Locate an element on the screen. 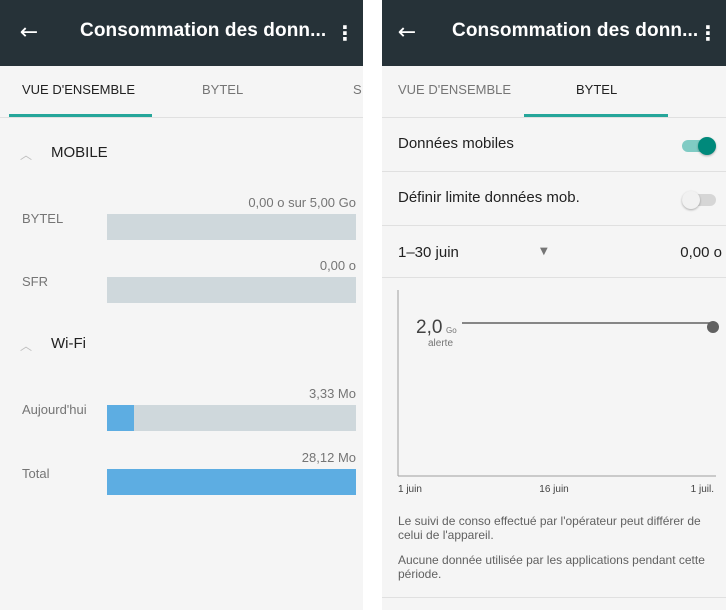 The height and width of the screenshot is (610, 726). section-mobile-header: ︿ MOBILE is located at coordinates (181, 155).